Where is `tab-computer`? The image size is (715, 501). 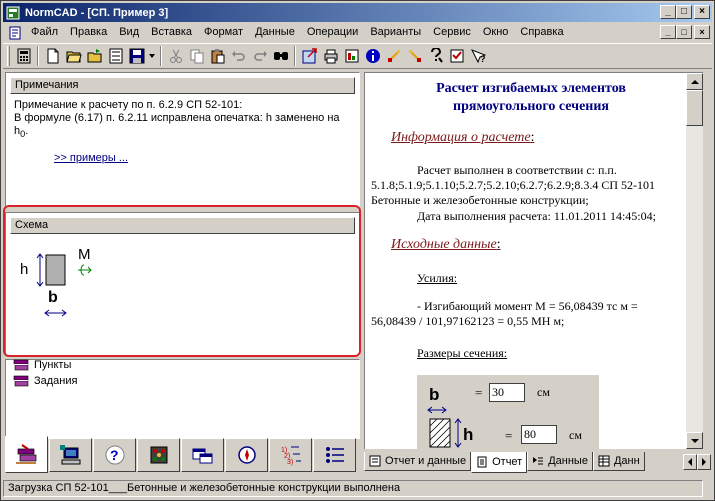 tab-computer is located at coordinates (70, 455).